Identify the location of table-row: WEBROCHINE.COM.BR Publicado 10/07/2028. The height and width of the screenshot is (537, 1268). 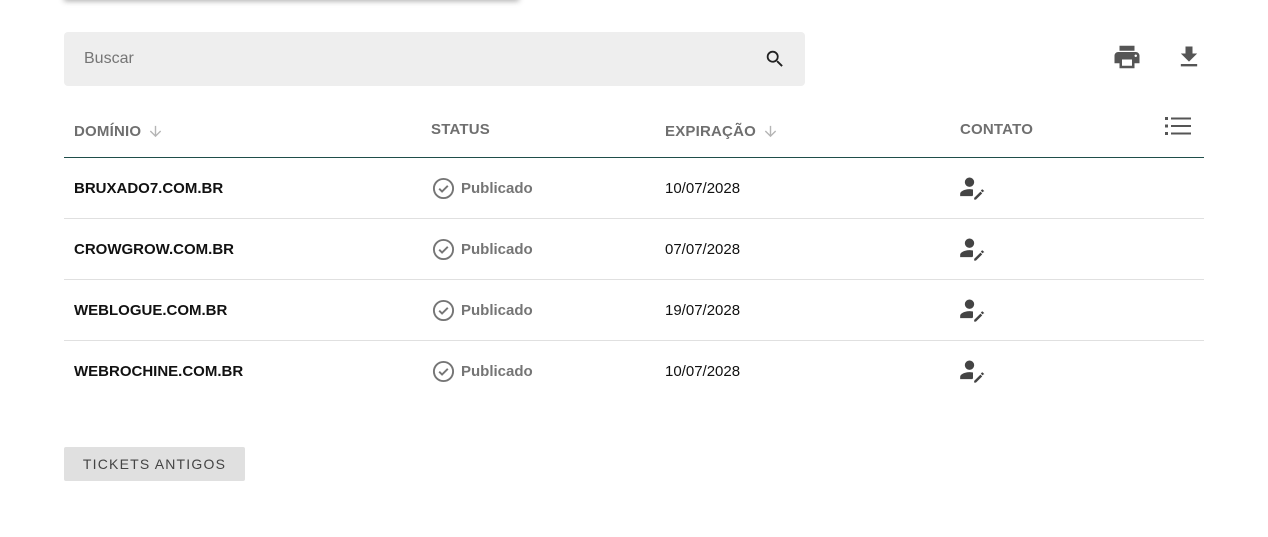
(634, 371).